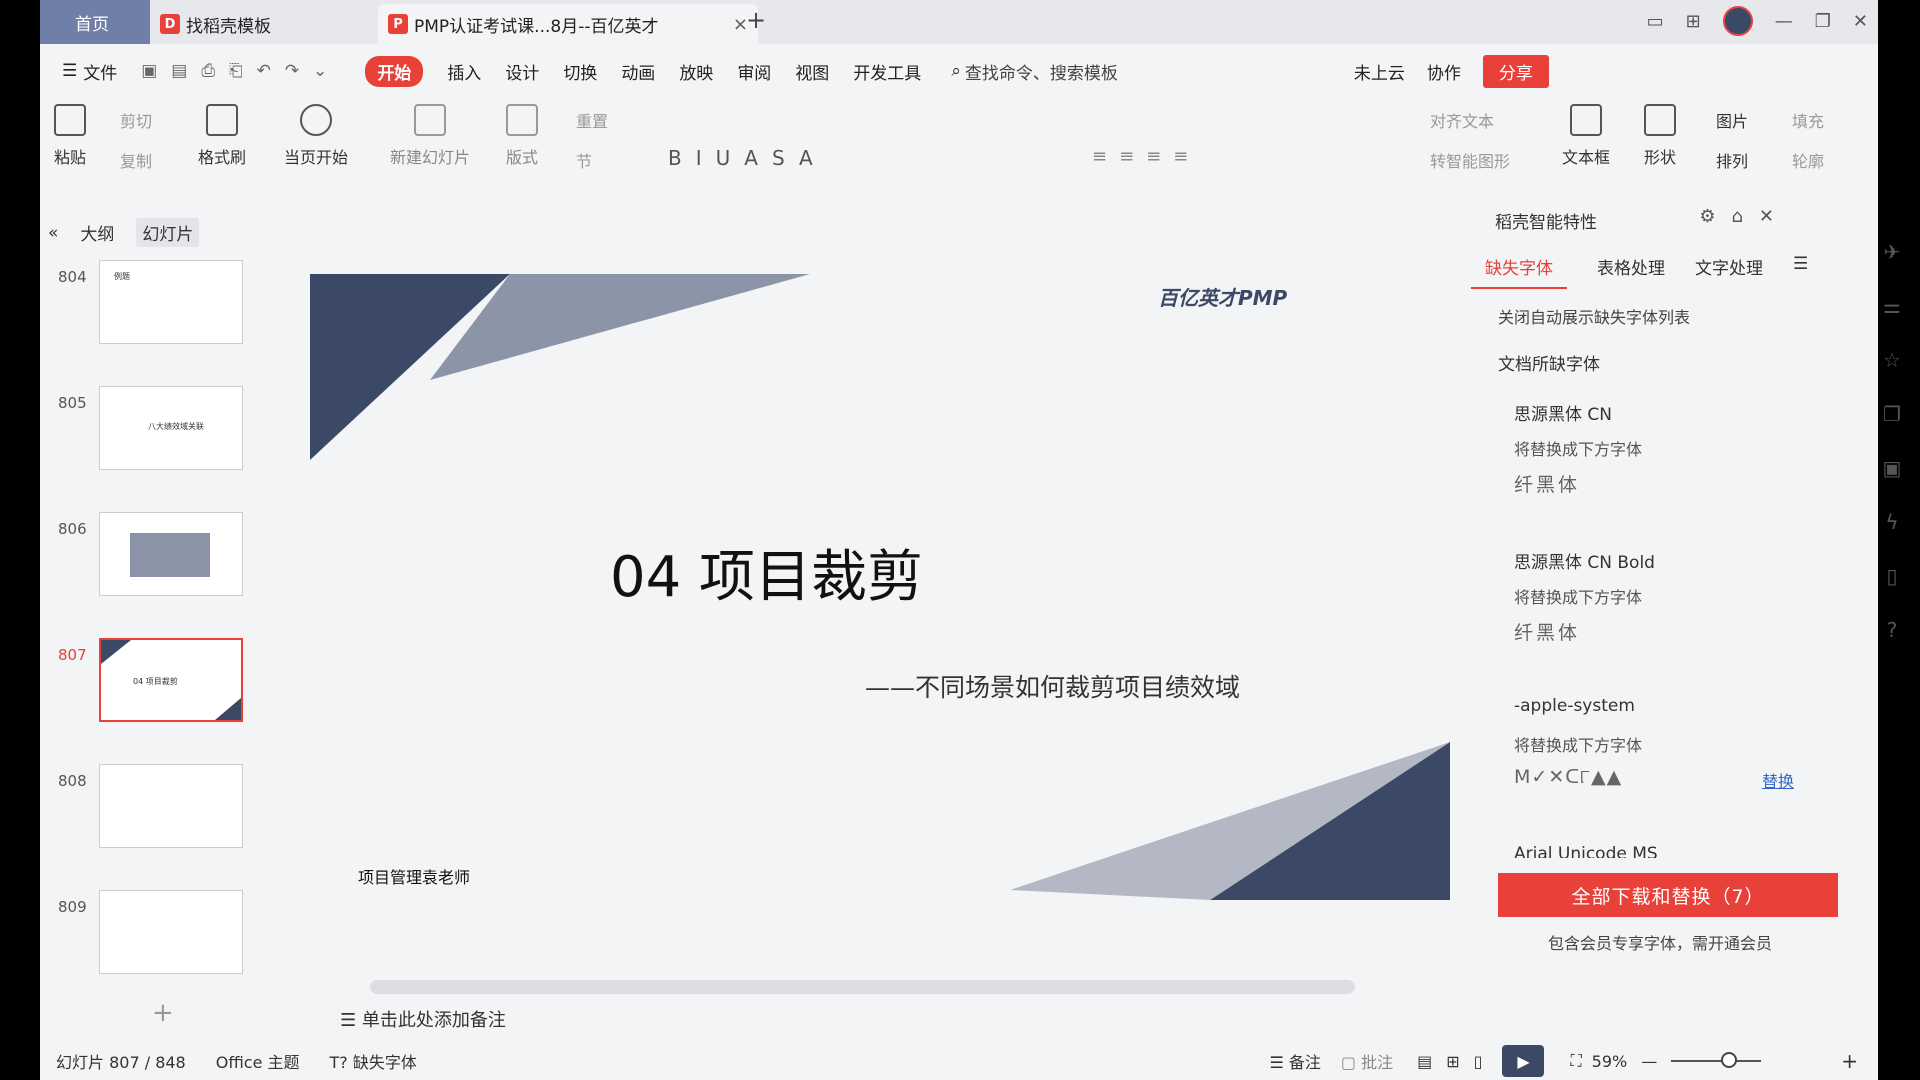 The image size is (1920, 1080). What do you see at coordinates (1737, 21) in the screenshot?
I see `avatar` at bounding box center [1737, 21].